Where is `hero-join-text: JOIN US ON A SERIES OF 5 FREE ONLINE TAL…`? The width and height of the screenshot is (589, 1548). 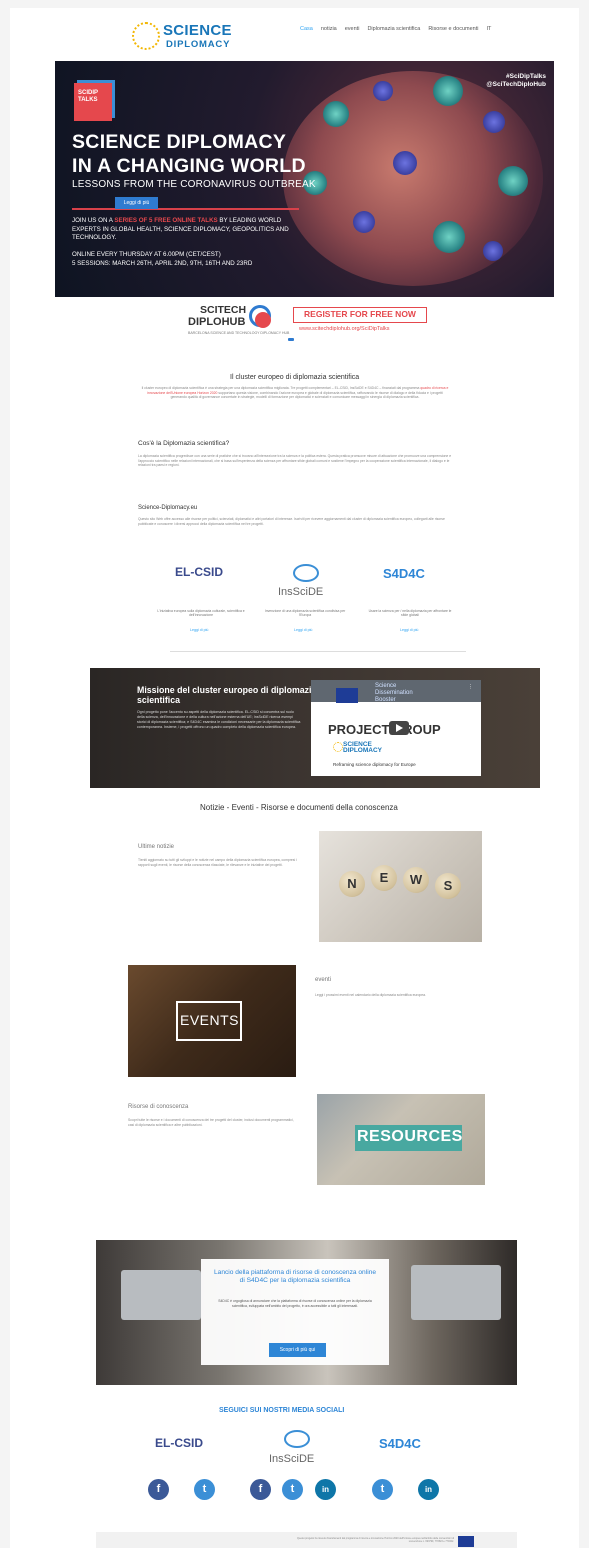
hero-join-text: JOIN US ON A SERIES OF 5 FREE ONLINE TAL… is located at coordinates (187, 230).